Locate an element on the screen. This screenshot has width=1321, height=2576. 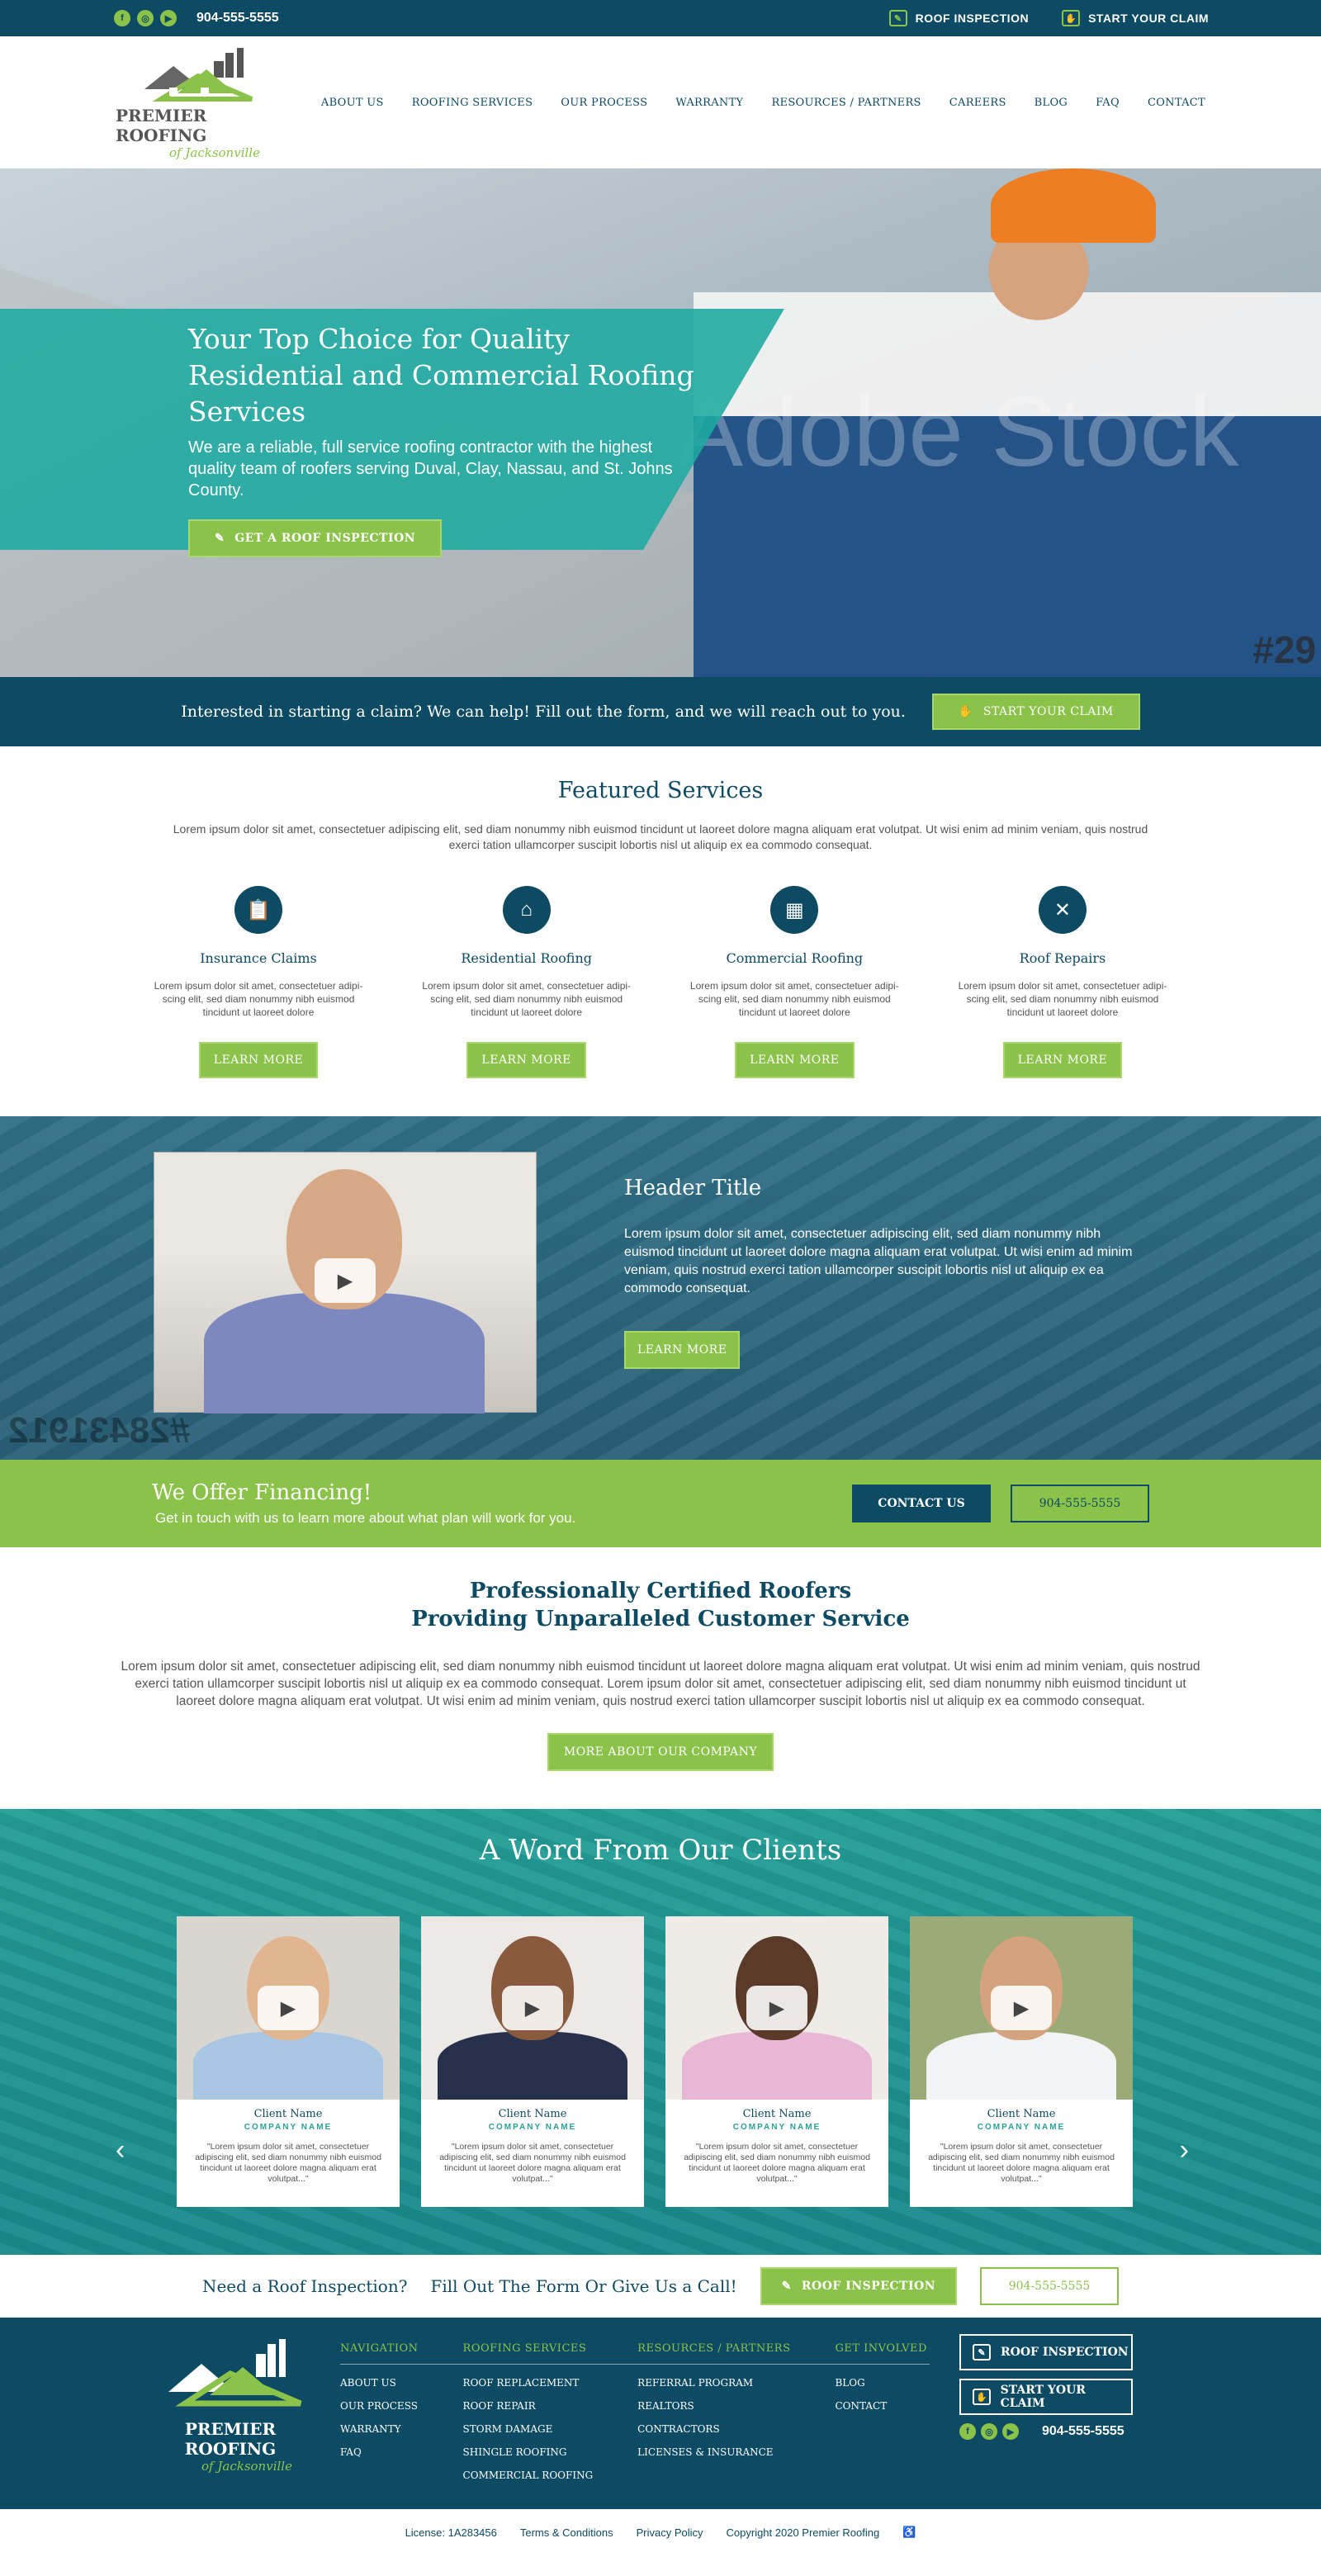
footer-link: ROOF REPAIR is located at coordinates (528, 2405).